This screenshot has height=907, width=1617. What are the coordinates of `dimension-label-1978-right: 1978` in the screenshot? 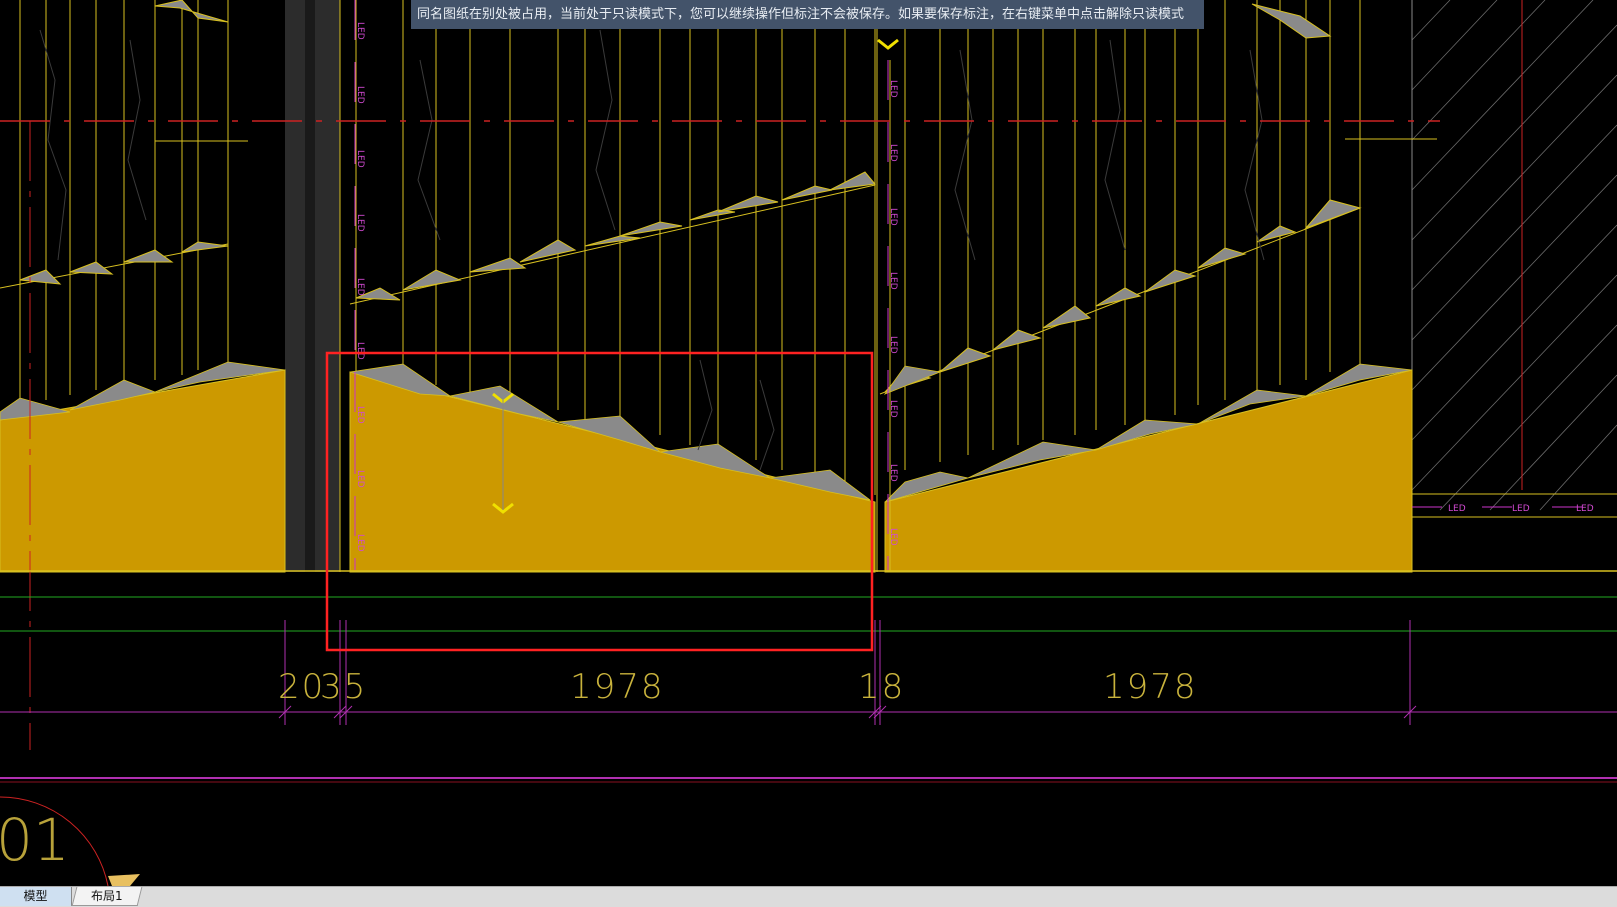 It's located at (1150, 687).